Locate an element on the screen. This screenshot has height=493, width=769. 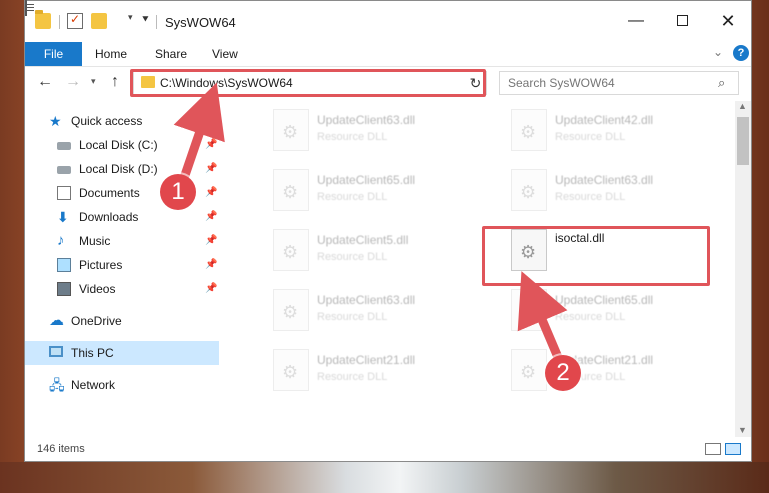
search-box: ⌕ is located at coordinates (619, 83).